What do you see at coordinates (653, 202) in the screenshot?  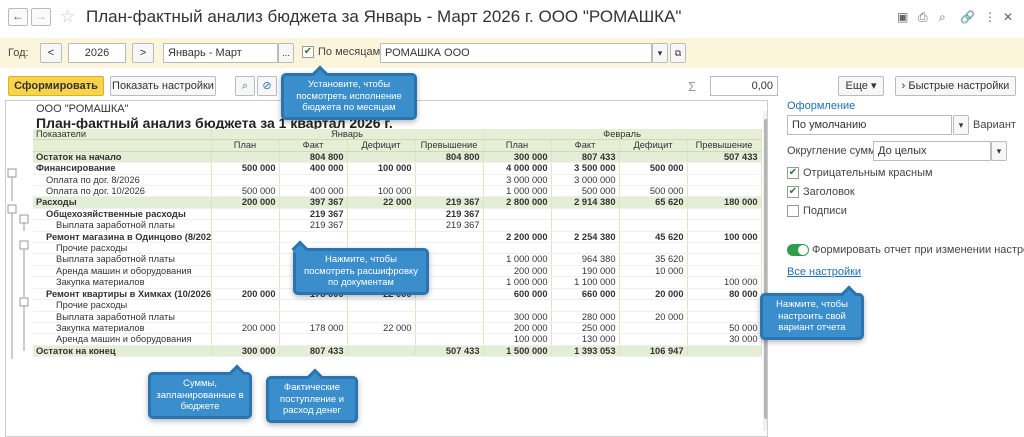 I see `value-cell: 65 620` at bounding box center [653, 202].